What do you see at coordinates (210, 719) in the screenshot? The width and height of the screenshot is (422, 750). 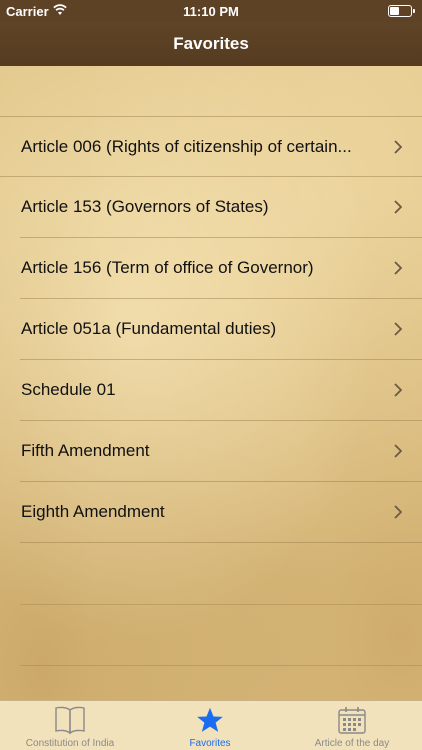 I see `star-icon` at bounding box center [210, 719].